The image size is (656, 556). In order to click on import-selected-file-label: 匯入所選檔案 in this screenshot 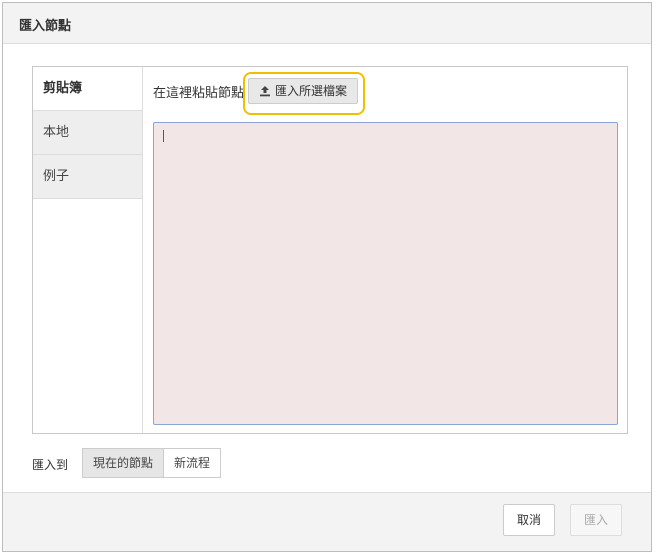, I will do `click(311, 91)`.